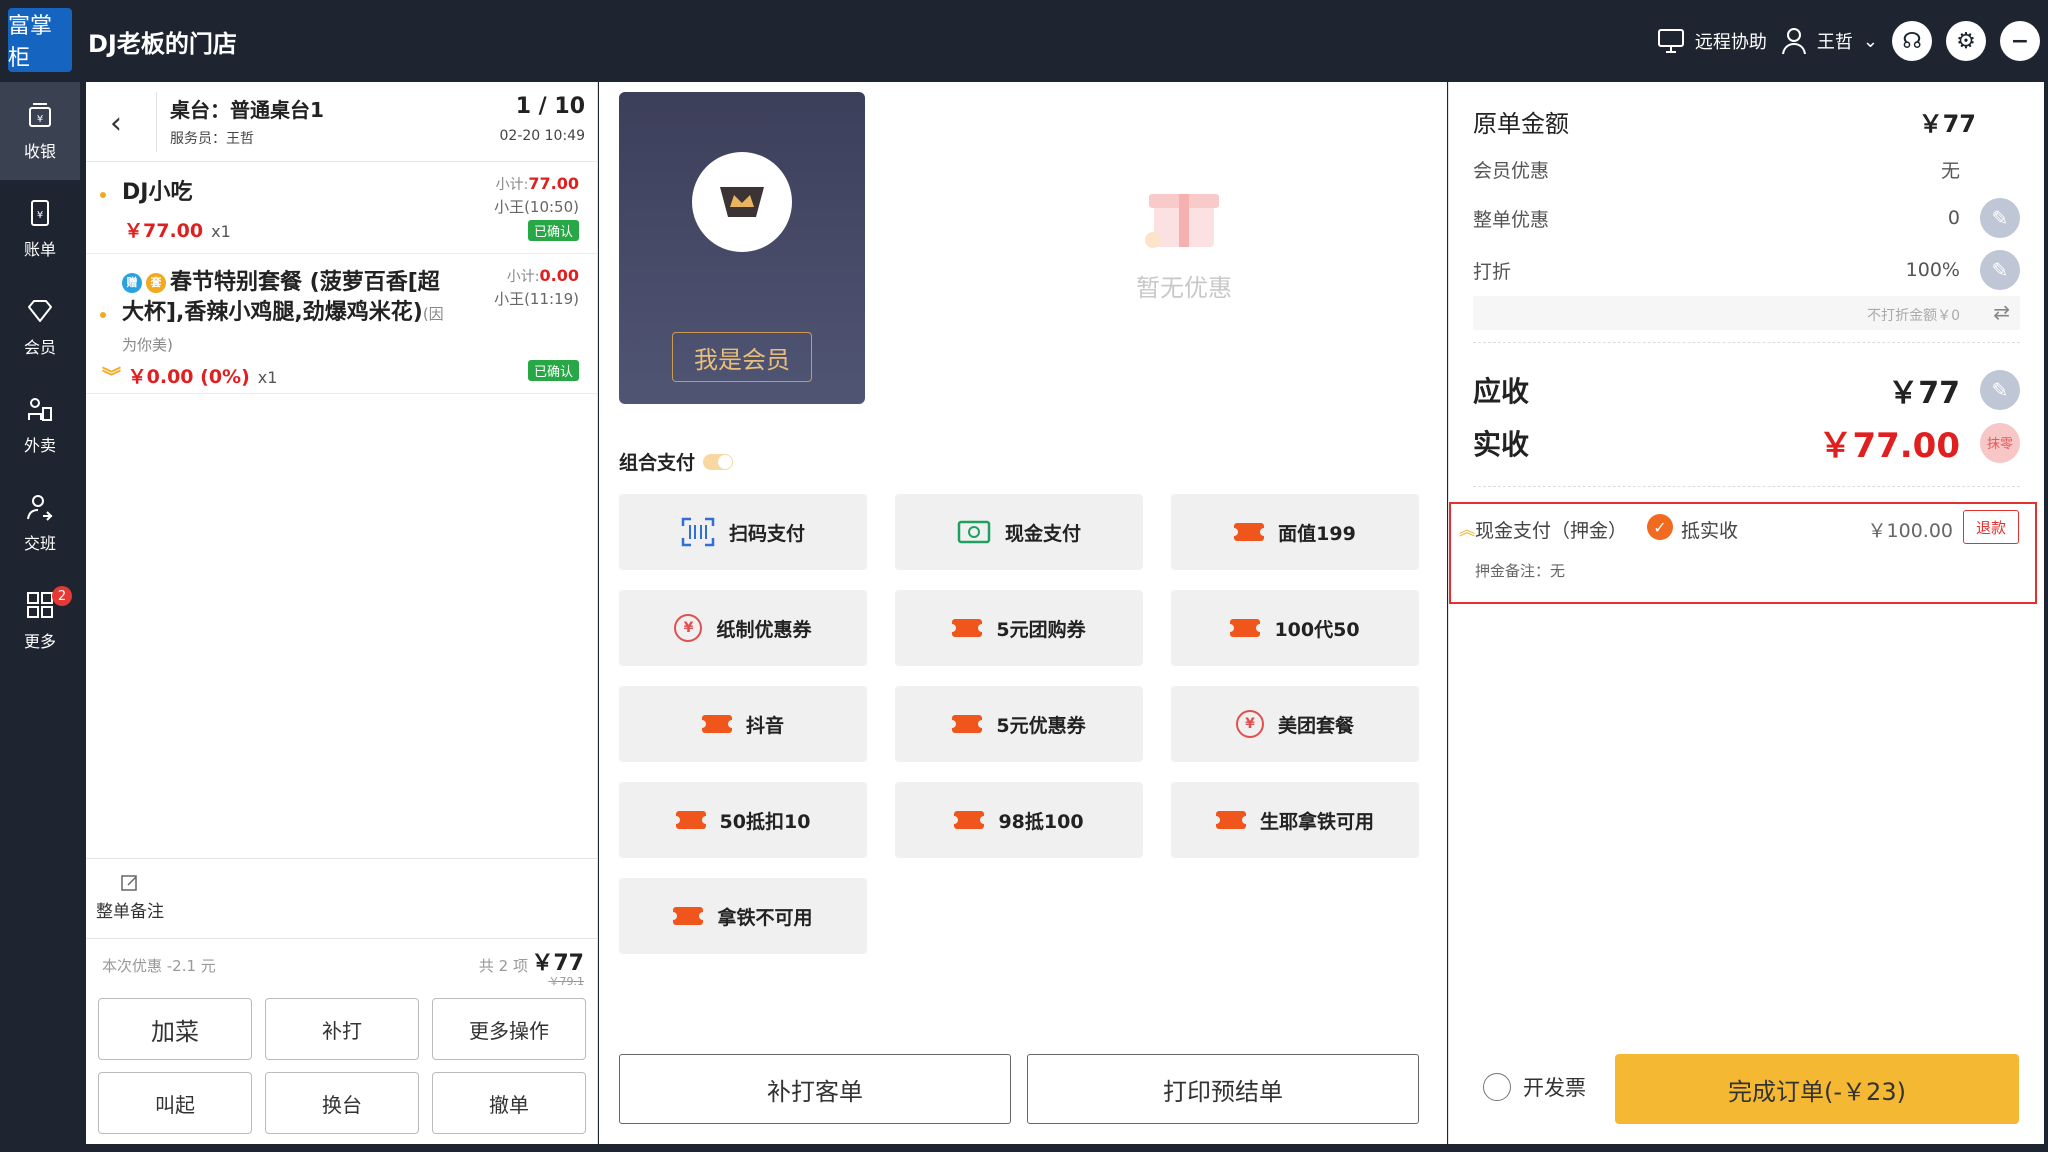 The width and height of the screenshot is (2048, 1152). Describe the element at coordinates (247, 110) in the screenshot. I see `table-title: 桌台：普通桌台1` at that location.